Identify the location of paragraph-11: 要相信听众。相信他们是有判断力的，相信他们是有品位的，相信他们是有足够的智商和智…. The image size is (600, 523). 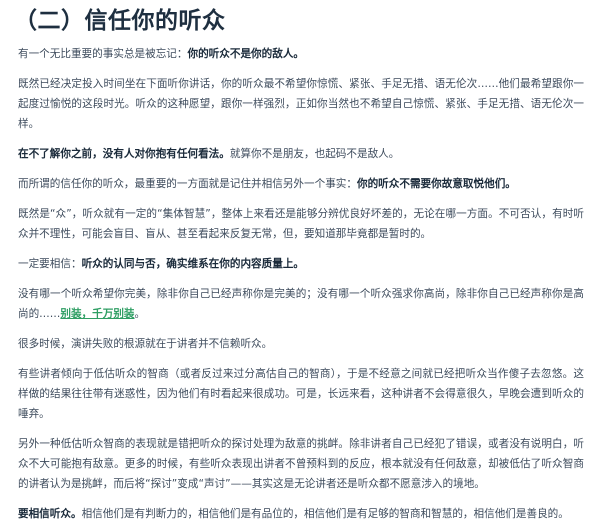
(301, 513).